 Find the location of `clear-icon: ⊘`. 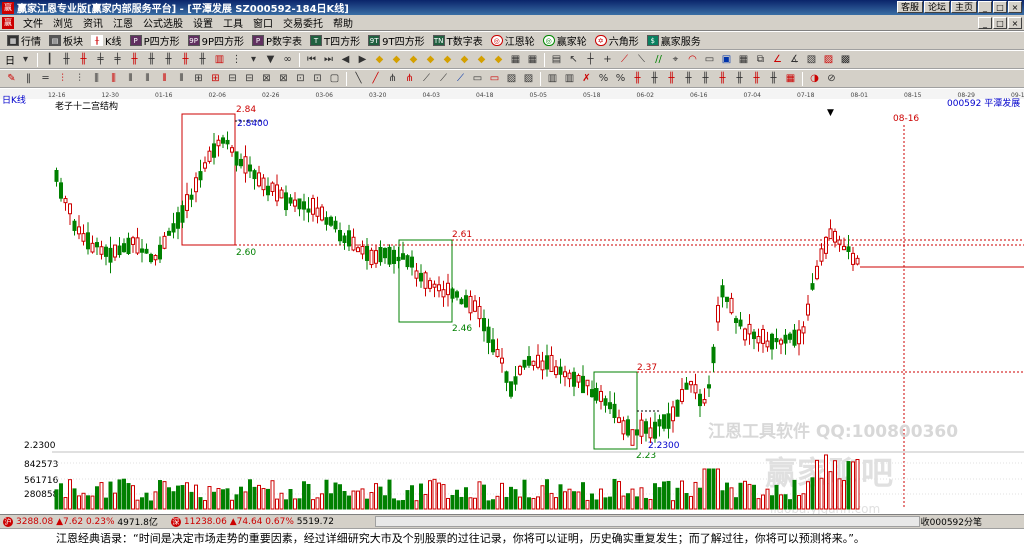

clear-icon: ⊘ is located at coordinates (831, 78).